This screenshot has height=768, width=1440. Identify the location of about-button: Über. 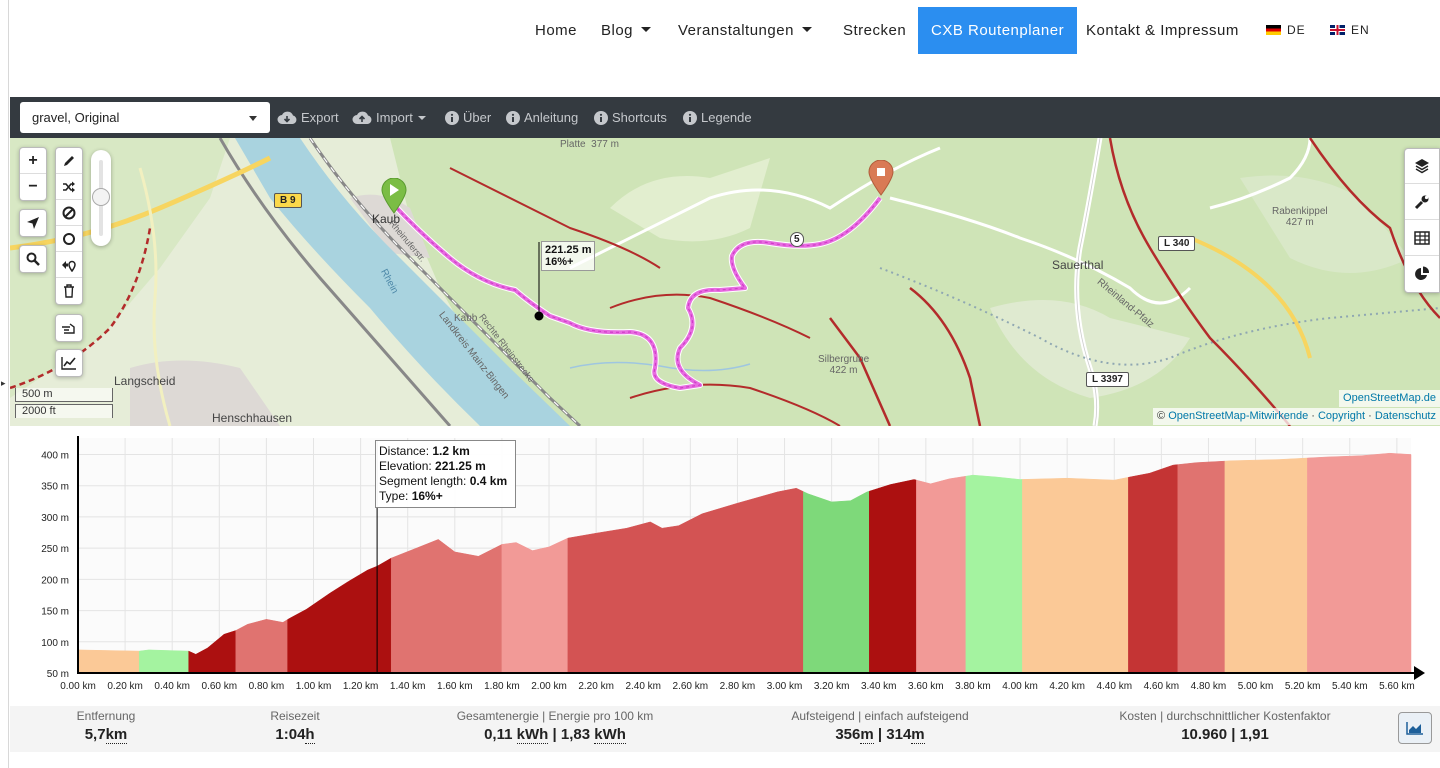
(468, 117).